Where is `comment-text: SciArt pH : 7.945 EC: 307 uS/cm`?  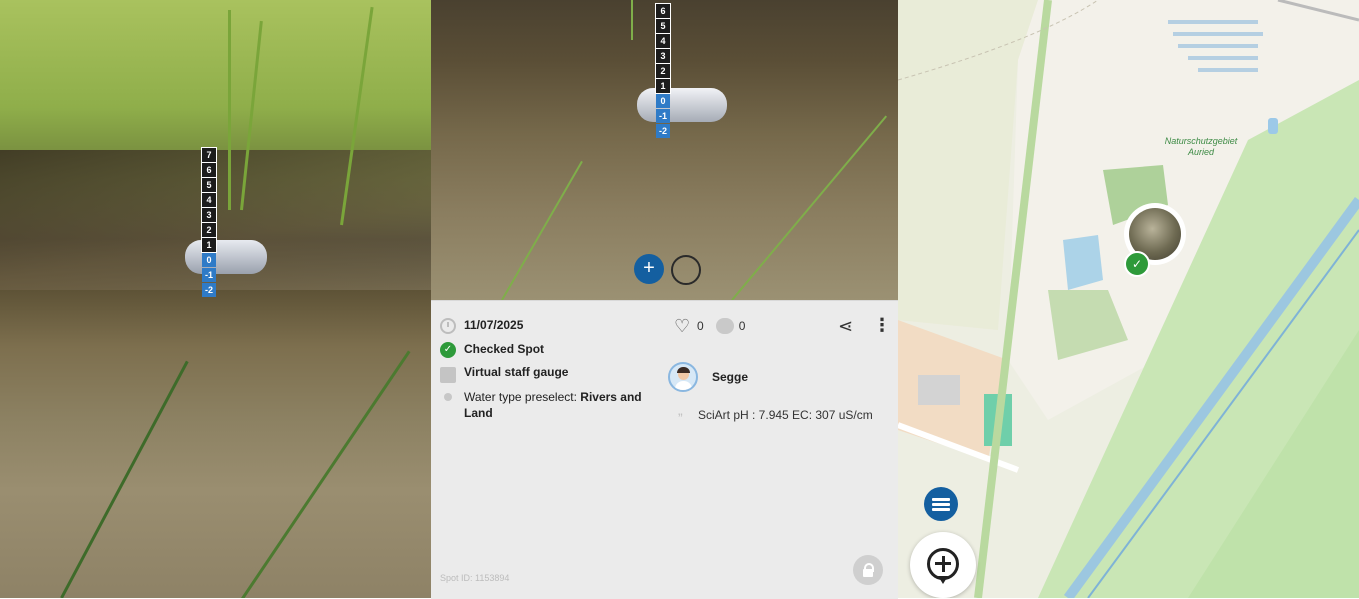
comment-text: SciArt pH : 7.945 EC: 307 uS/cm is located at coordinates (785, 415).